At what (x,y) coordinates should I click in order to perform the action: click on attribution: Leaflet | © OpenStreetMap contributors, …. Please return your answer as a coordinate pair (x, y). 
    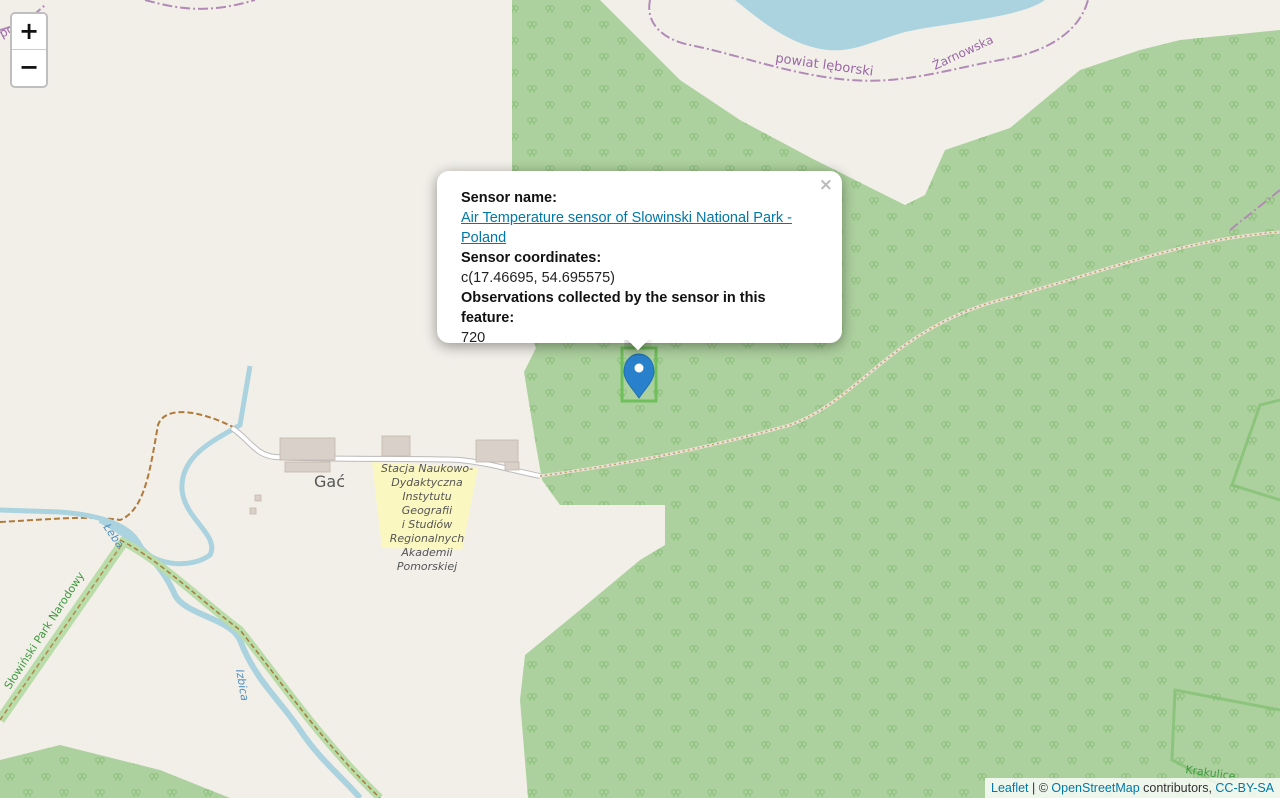
    Looking at the image, I should click on (1132, 788).